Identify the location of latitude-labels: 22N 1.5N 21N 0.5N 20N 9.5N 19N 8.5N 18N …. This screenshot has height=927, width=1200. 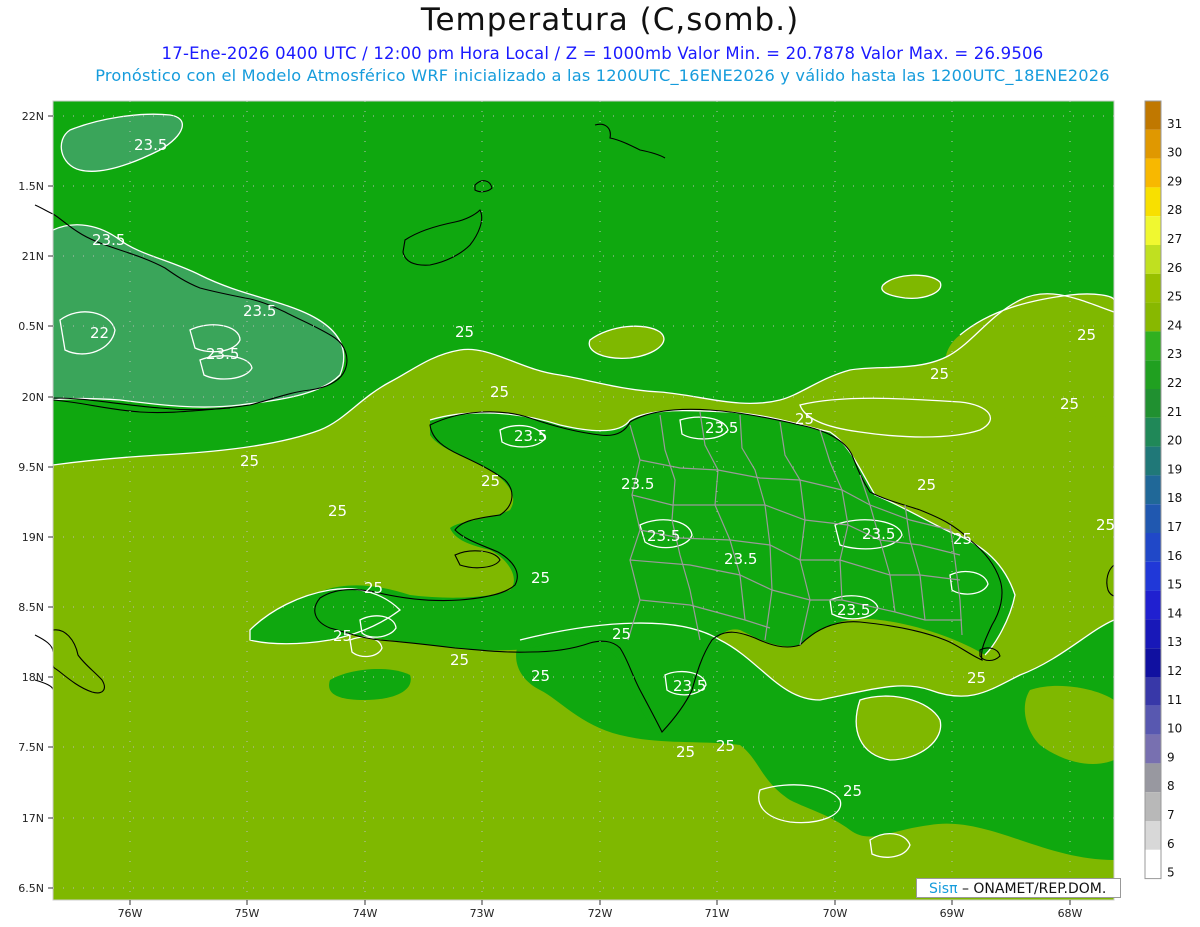
(31, 502).